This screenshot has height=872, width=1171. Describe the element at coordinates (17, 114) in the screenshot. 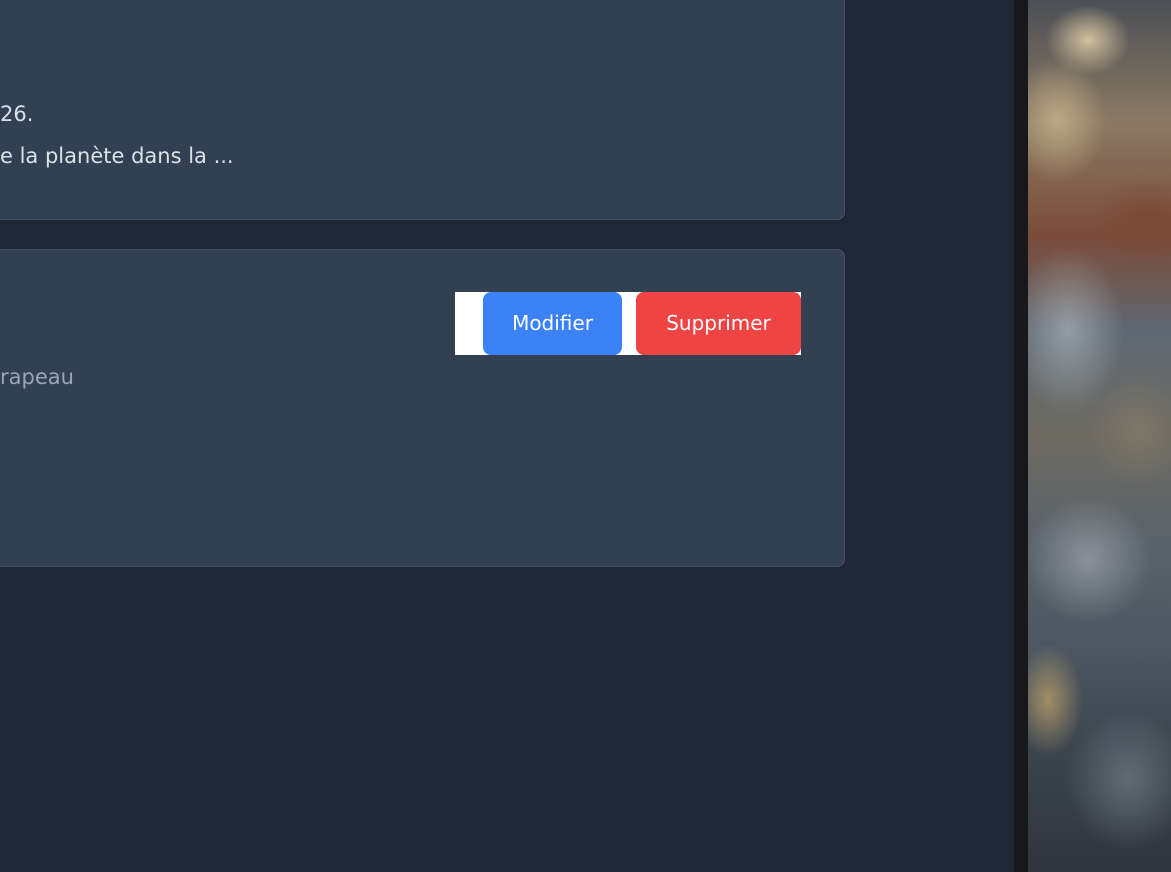

I see `card-text-line: 26.` at that location.